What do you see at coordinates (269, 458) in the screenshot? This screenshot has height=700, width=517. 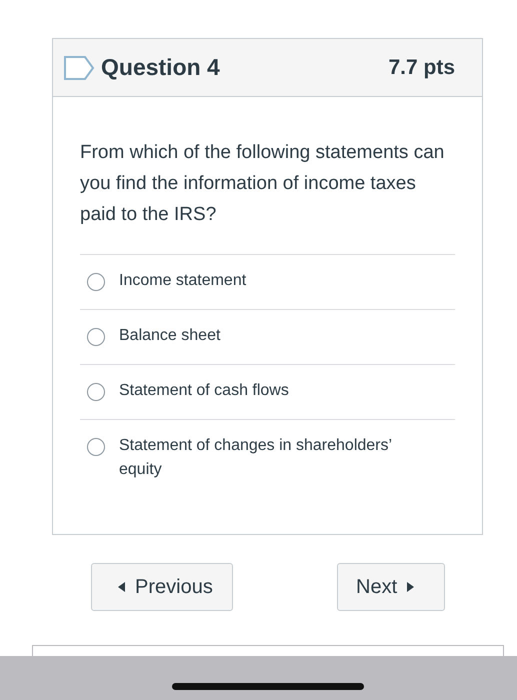 I see `answer-option: Statement of changes in shareholders’ equity` at bounding box center [269, 458].